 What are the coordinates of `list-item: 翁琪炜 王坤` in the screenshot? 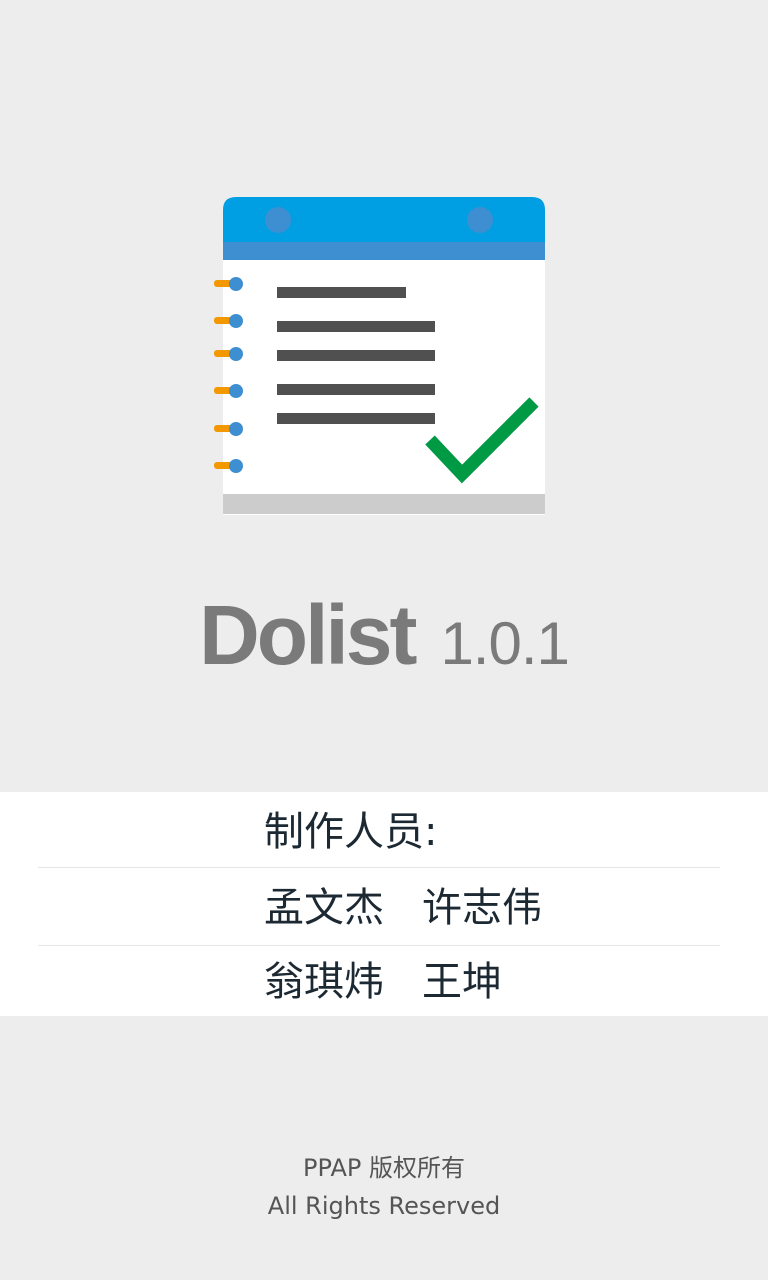 It's located at (384, 979).